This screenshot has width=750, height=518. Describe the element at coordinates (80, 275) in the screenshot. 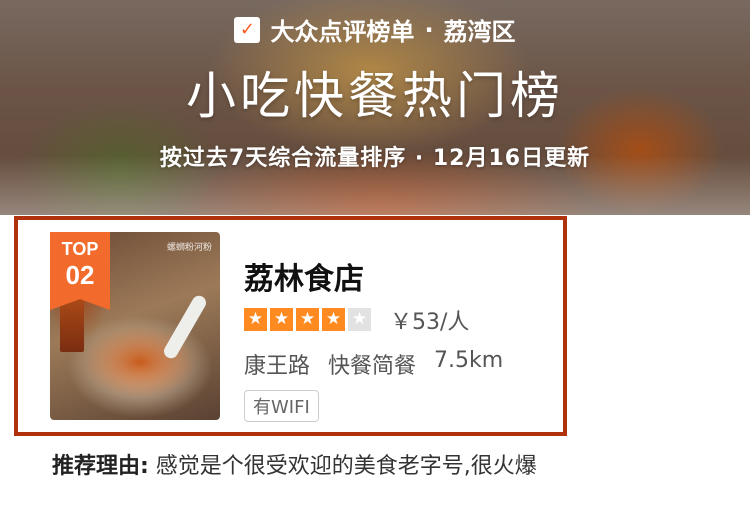

I see `rank-number: 02` at that location.